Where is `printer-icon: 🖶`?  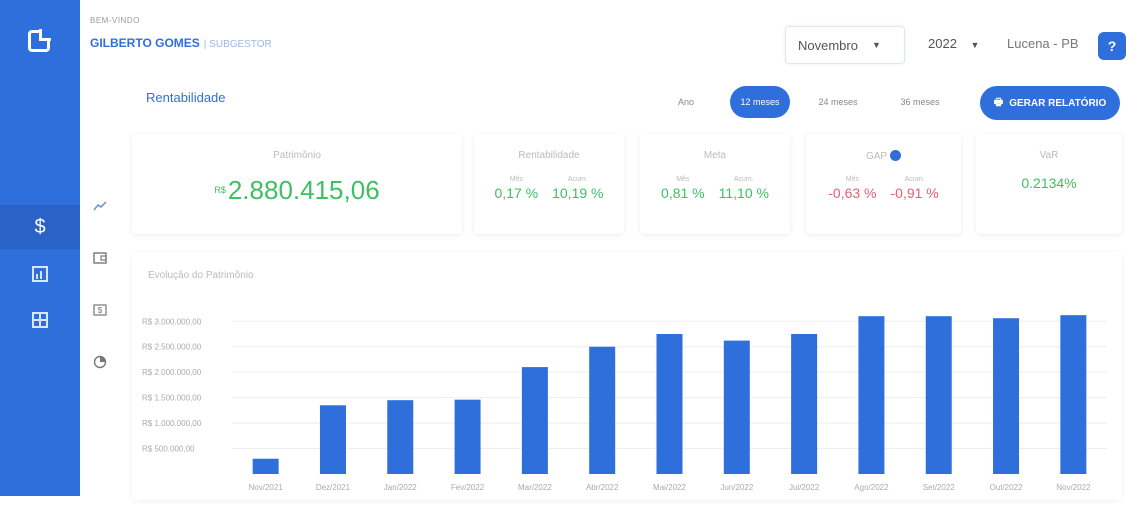
printer-icon: 🖶 is located at coordinates (998, 102).